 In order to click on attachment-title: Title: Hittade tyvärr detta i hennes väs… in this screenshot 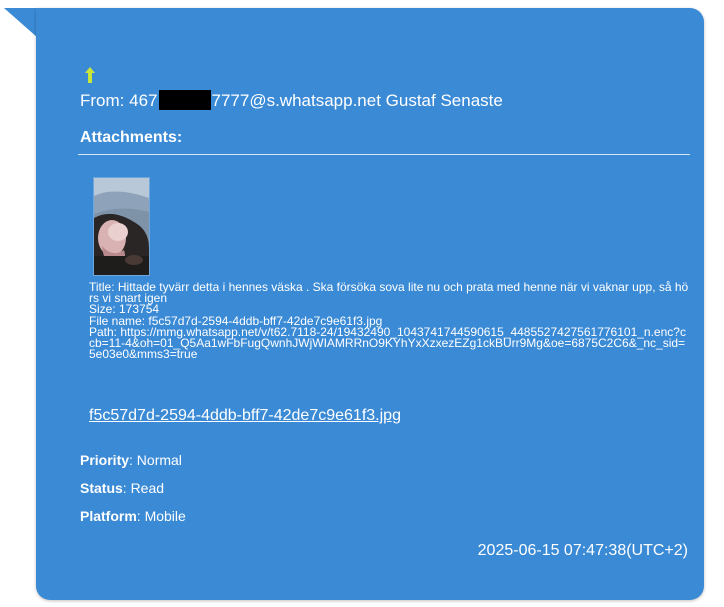, I will do `click(389, 293)`.